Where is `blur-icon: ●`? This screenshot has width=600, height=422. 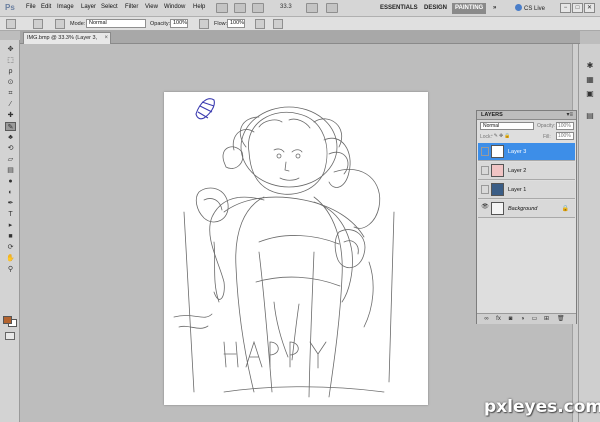
blur-icon: ● is located at coordinates (10, 181).